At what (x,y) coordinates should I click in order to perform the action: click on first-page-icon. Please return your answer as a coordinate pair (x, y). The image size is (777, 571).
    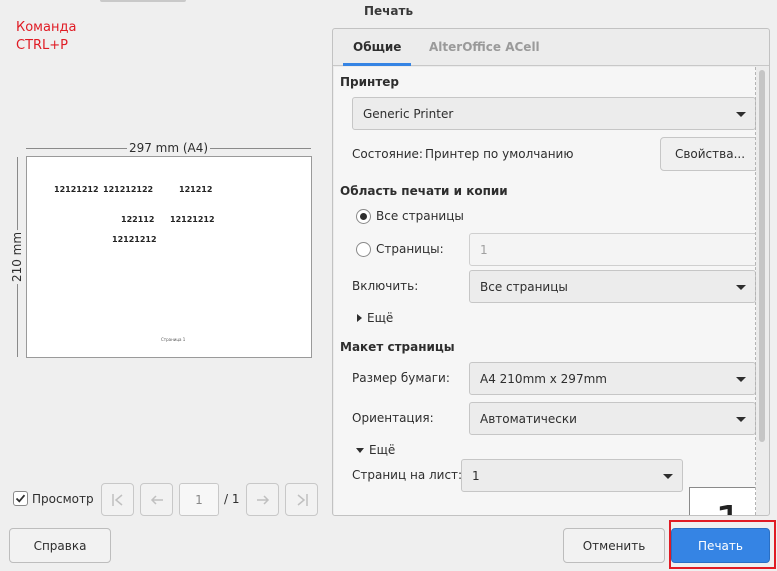
    Looking at the image, I should click on (116, 499).